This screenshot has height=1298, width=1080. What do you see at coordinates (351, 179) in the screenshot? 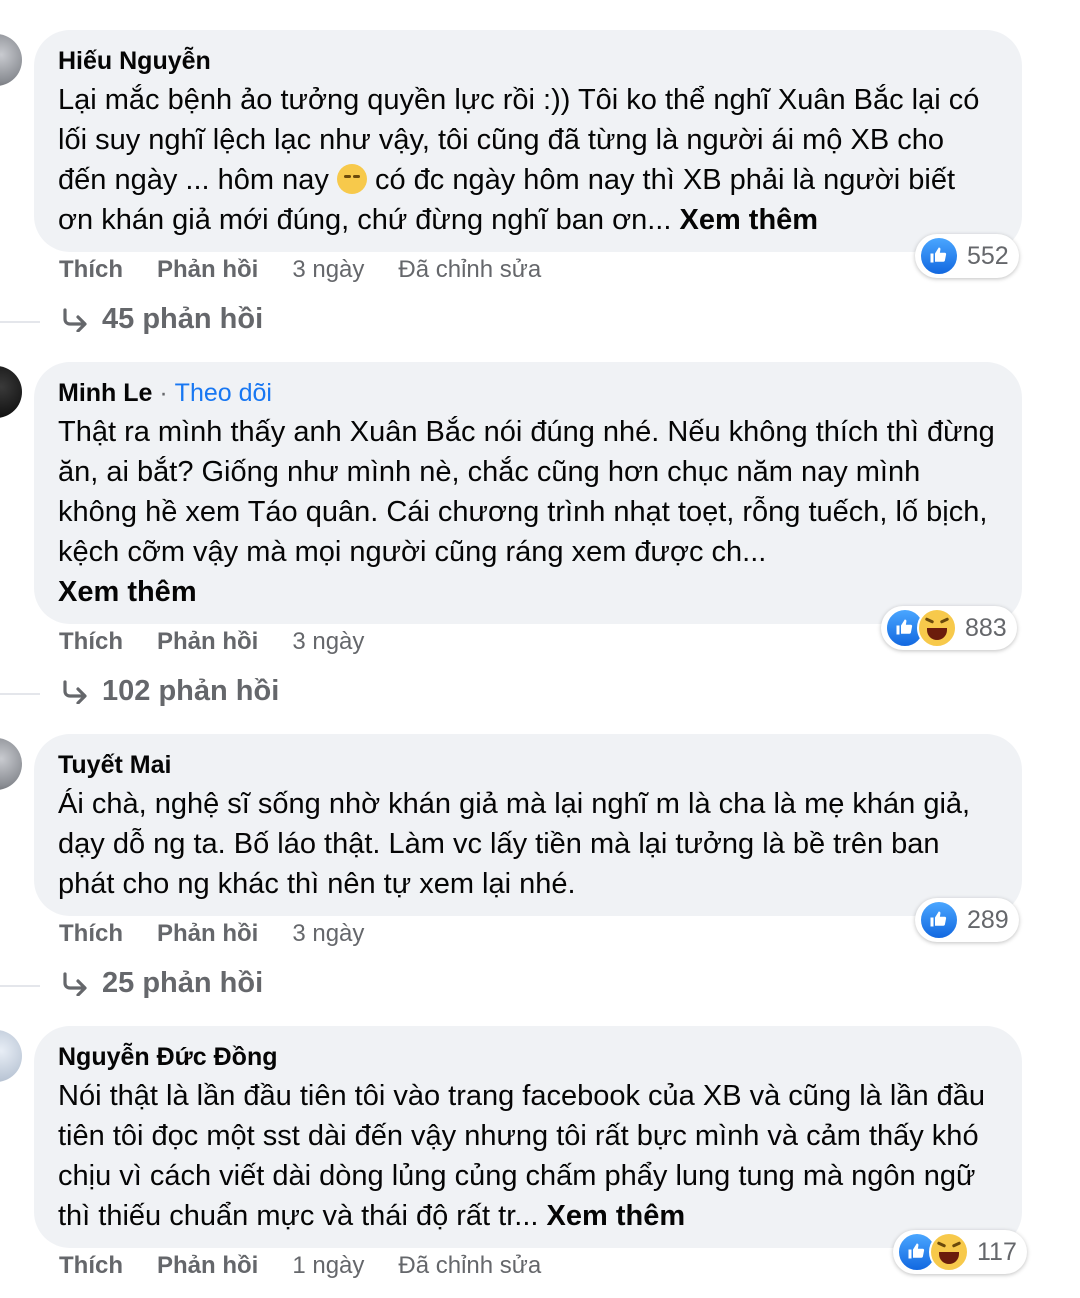
I see `pensive-face-emoji-icon` at bounding box center [351, 179].